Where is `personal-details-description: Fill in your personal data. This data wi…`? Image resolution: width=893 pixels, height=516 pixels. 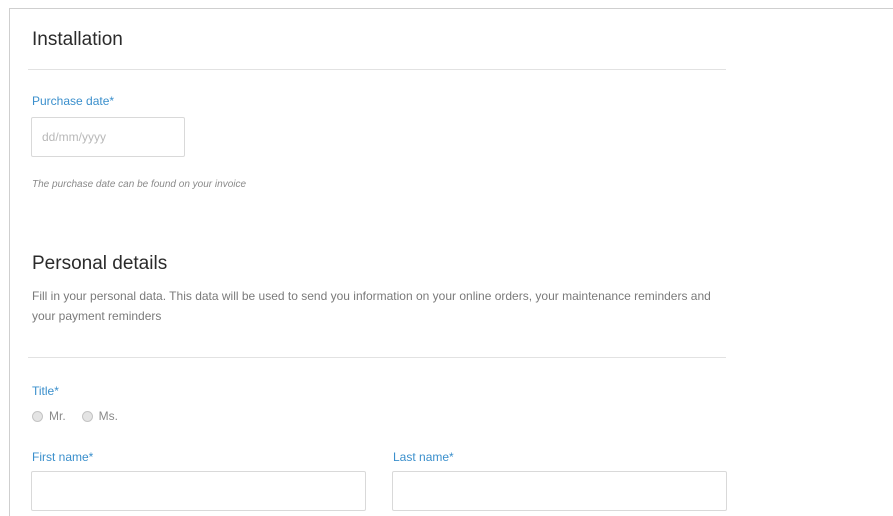
personal-details-description: Fill in your personal data. This data wi… is located at coordinates (371, 306).